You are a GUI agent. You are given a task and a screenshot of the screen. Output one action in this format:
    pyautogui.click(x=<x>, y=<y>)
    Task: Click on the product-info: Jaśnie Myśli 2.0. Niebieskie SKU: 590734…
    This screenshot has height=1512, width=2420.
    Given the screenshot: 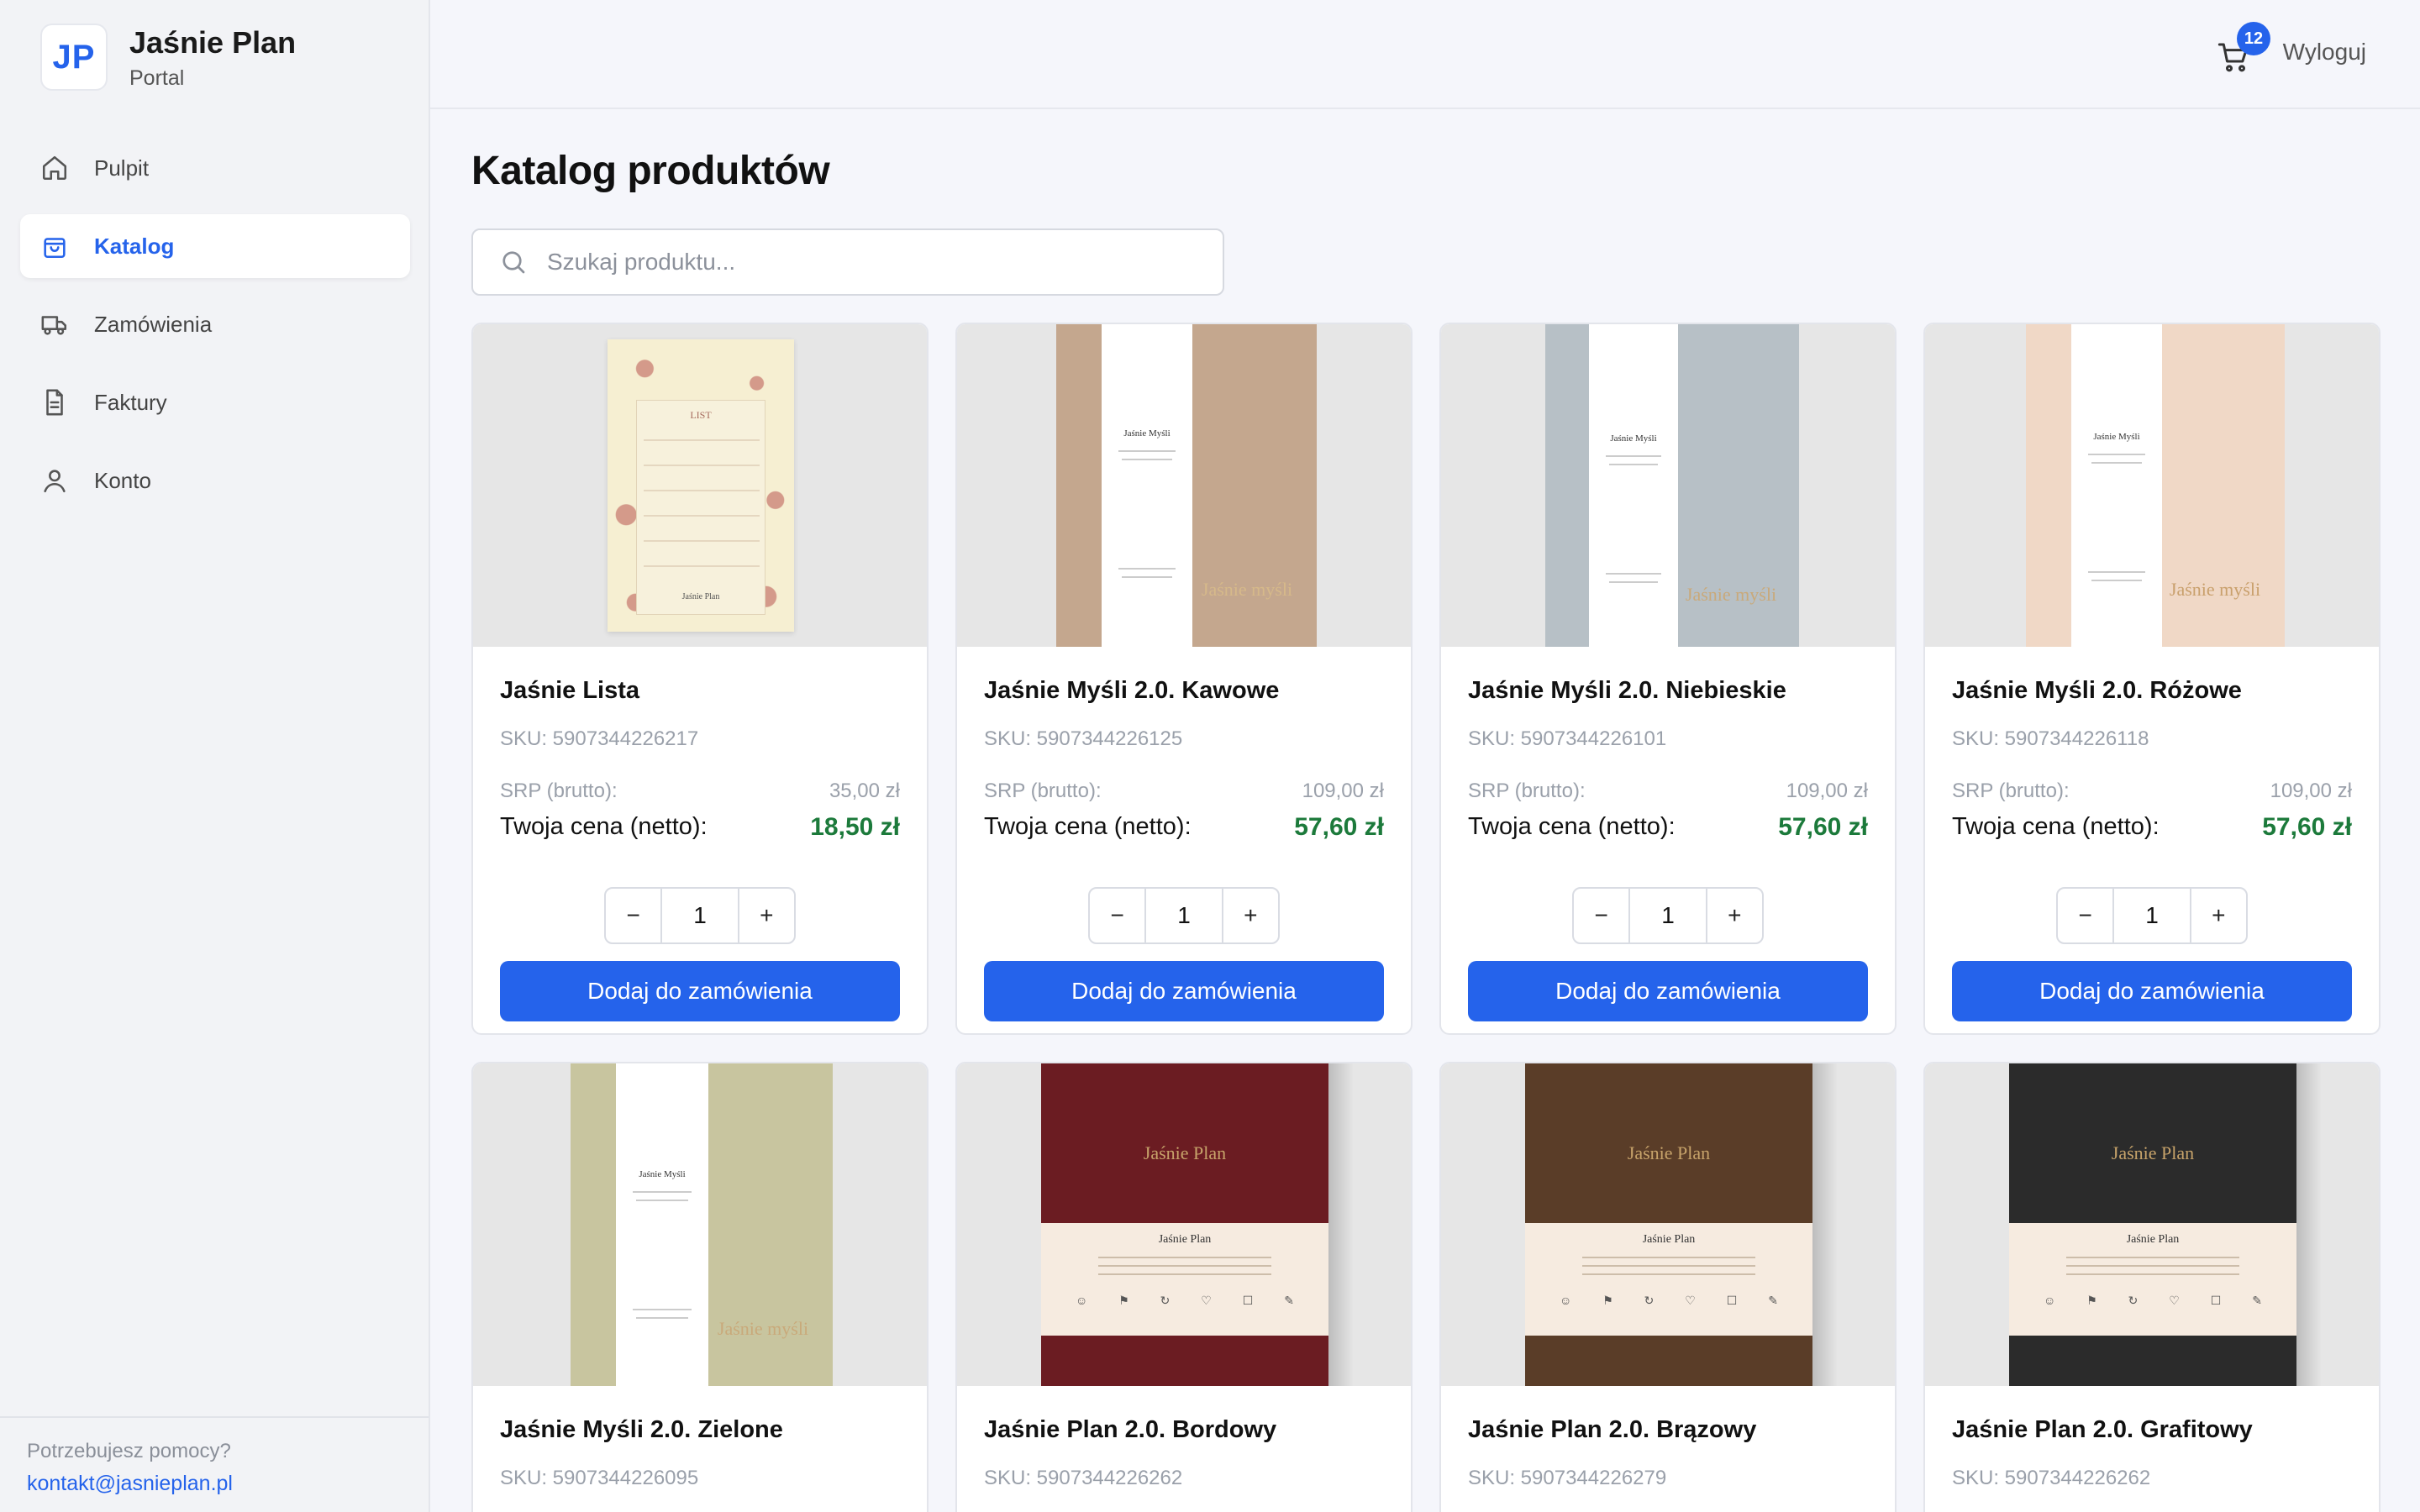 What is the action you would take?
    pyautogui.click(x=1668, y=849)
    